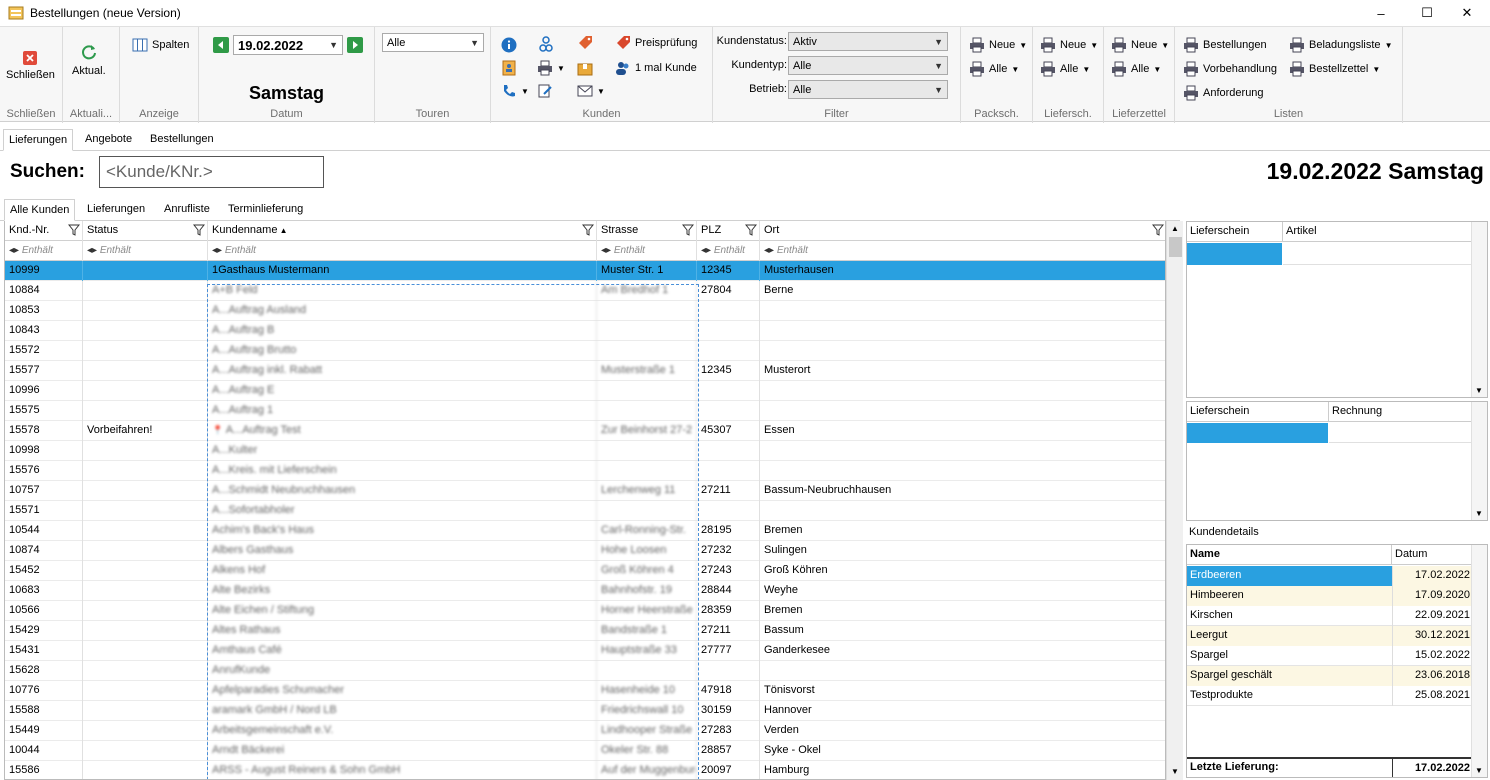 The image size is (1490, 780). I want to click on table-row: 15572 A...Auftrag Brutto, so click(585, 351).